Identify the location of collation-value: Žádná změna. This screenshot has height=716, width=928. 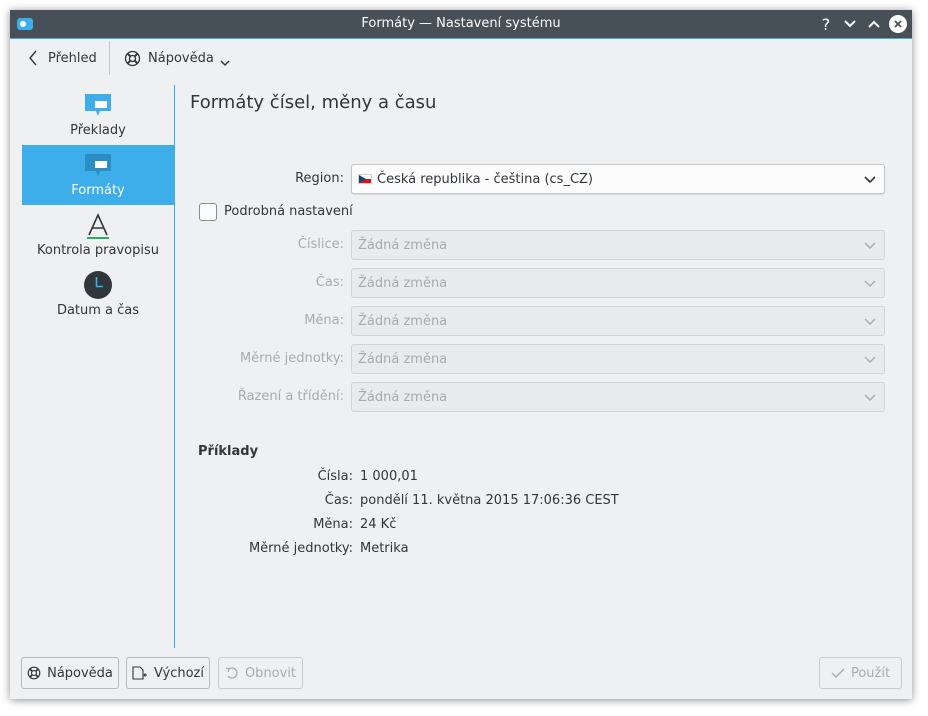
(403, 397).